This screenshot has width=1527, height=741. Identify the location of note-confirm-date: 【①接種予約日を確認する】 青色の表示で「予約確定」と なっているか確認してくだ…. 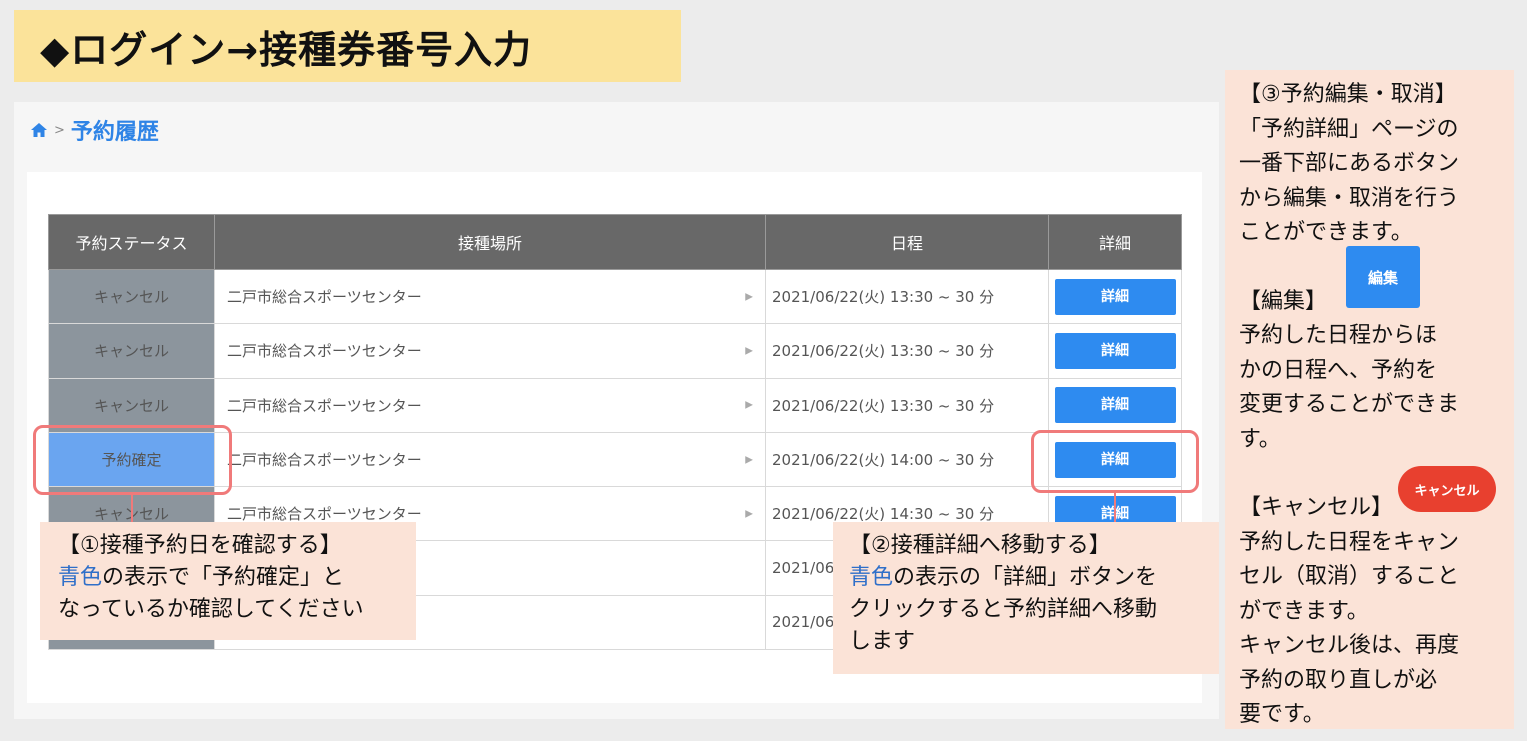
(228, 581).